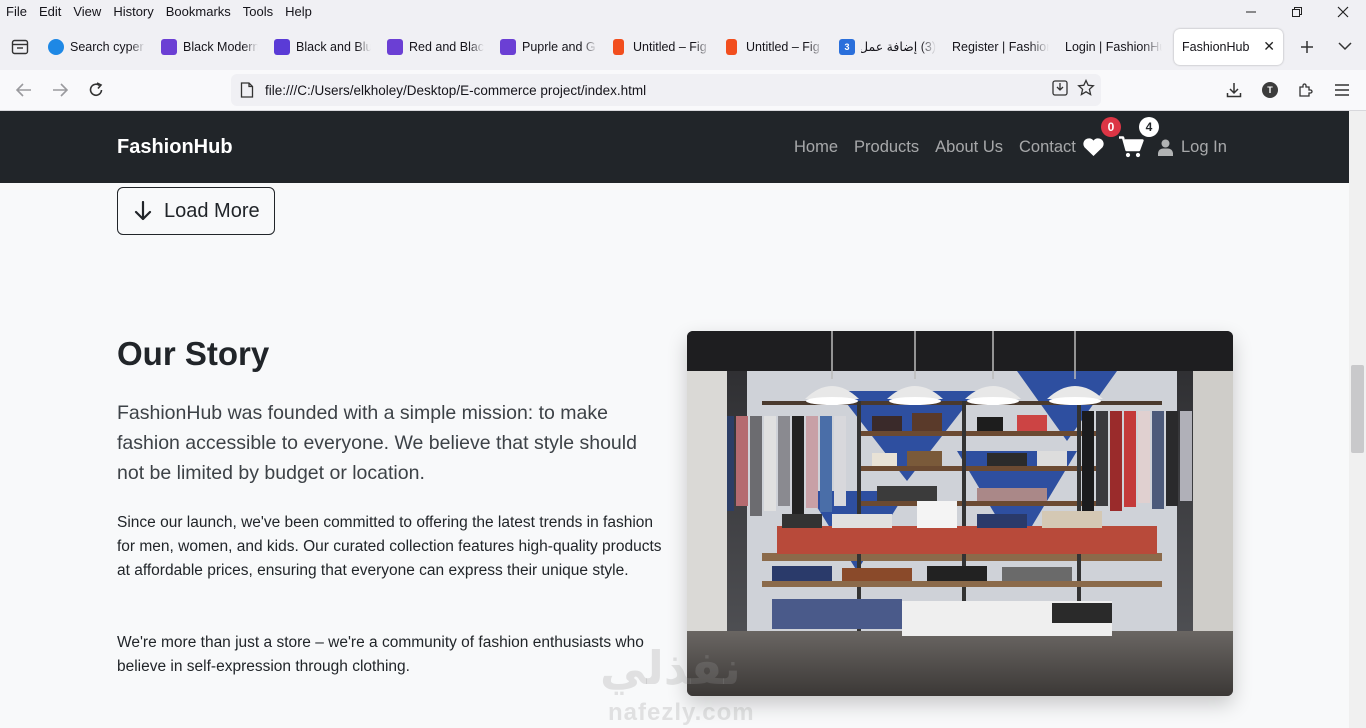  I want to click on tab-label: Login | FashionHu, so click(1113, 46).